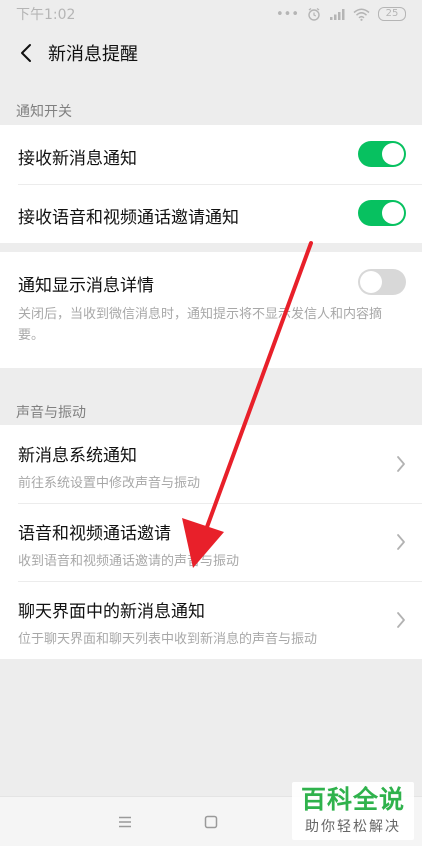 This screenshot has height=846, width=422. I want to click on section-label-sound-vibration: 声音与振动, so click(51, 413).